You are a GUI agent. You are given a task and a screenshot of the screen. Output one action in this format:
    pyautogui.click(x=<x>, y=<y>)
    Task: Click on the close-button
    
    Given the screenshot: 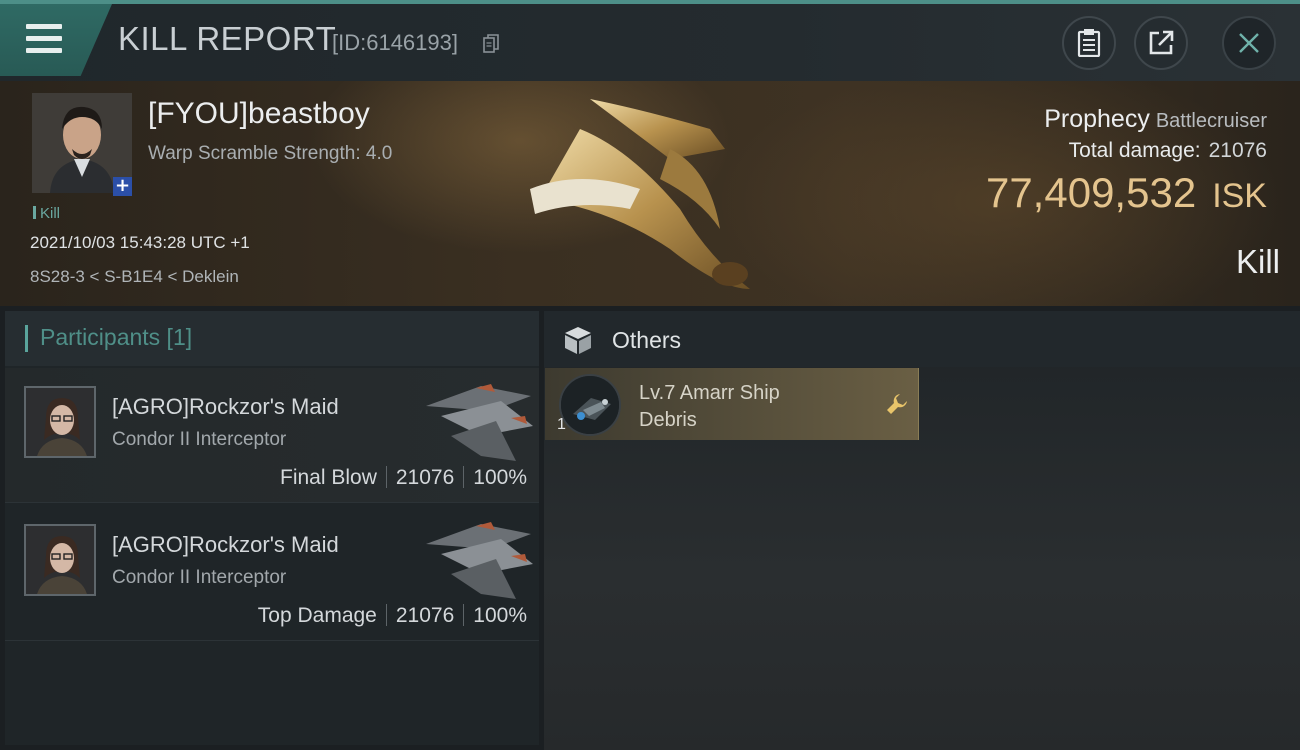 What is the action you would take?
    pyautogui.click(x=1249, y=43)
    